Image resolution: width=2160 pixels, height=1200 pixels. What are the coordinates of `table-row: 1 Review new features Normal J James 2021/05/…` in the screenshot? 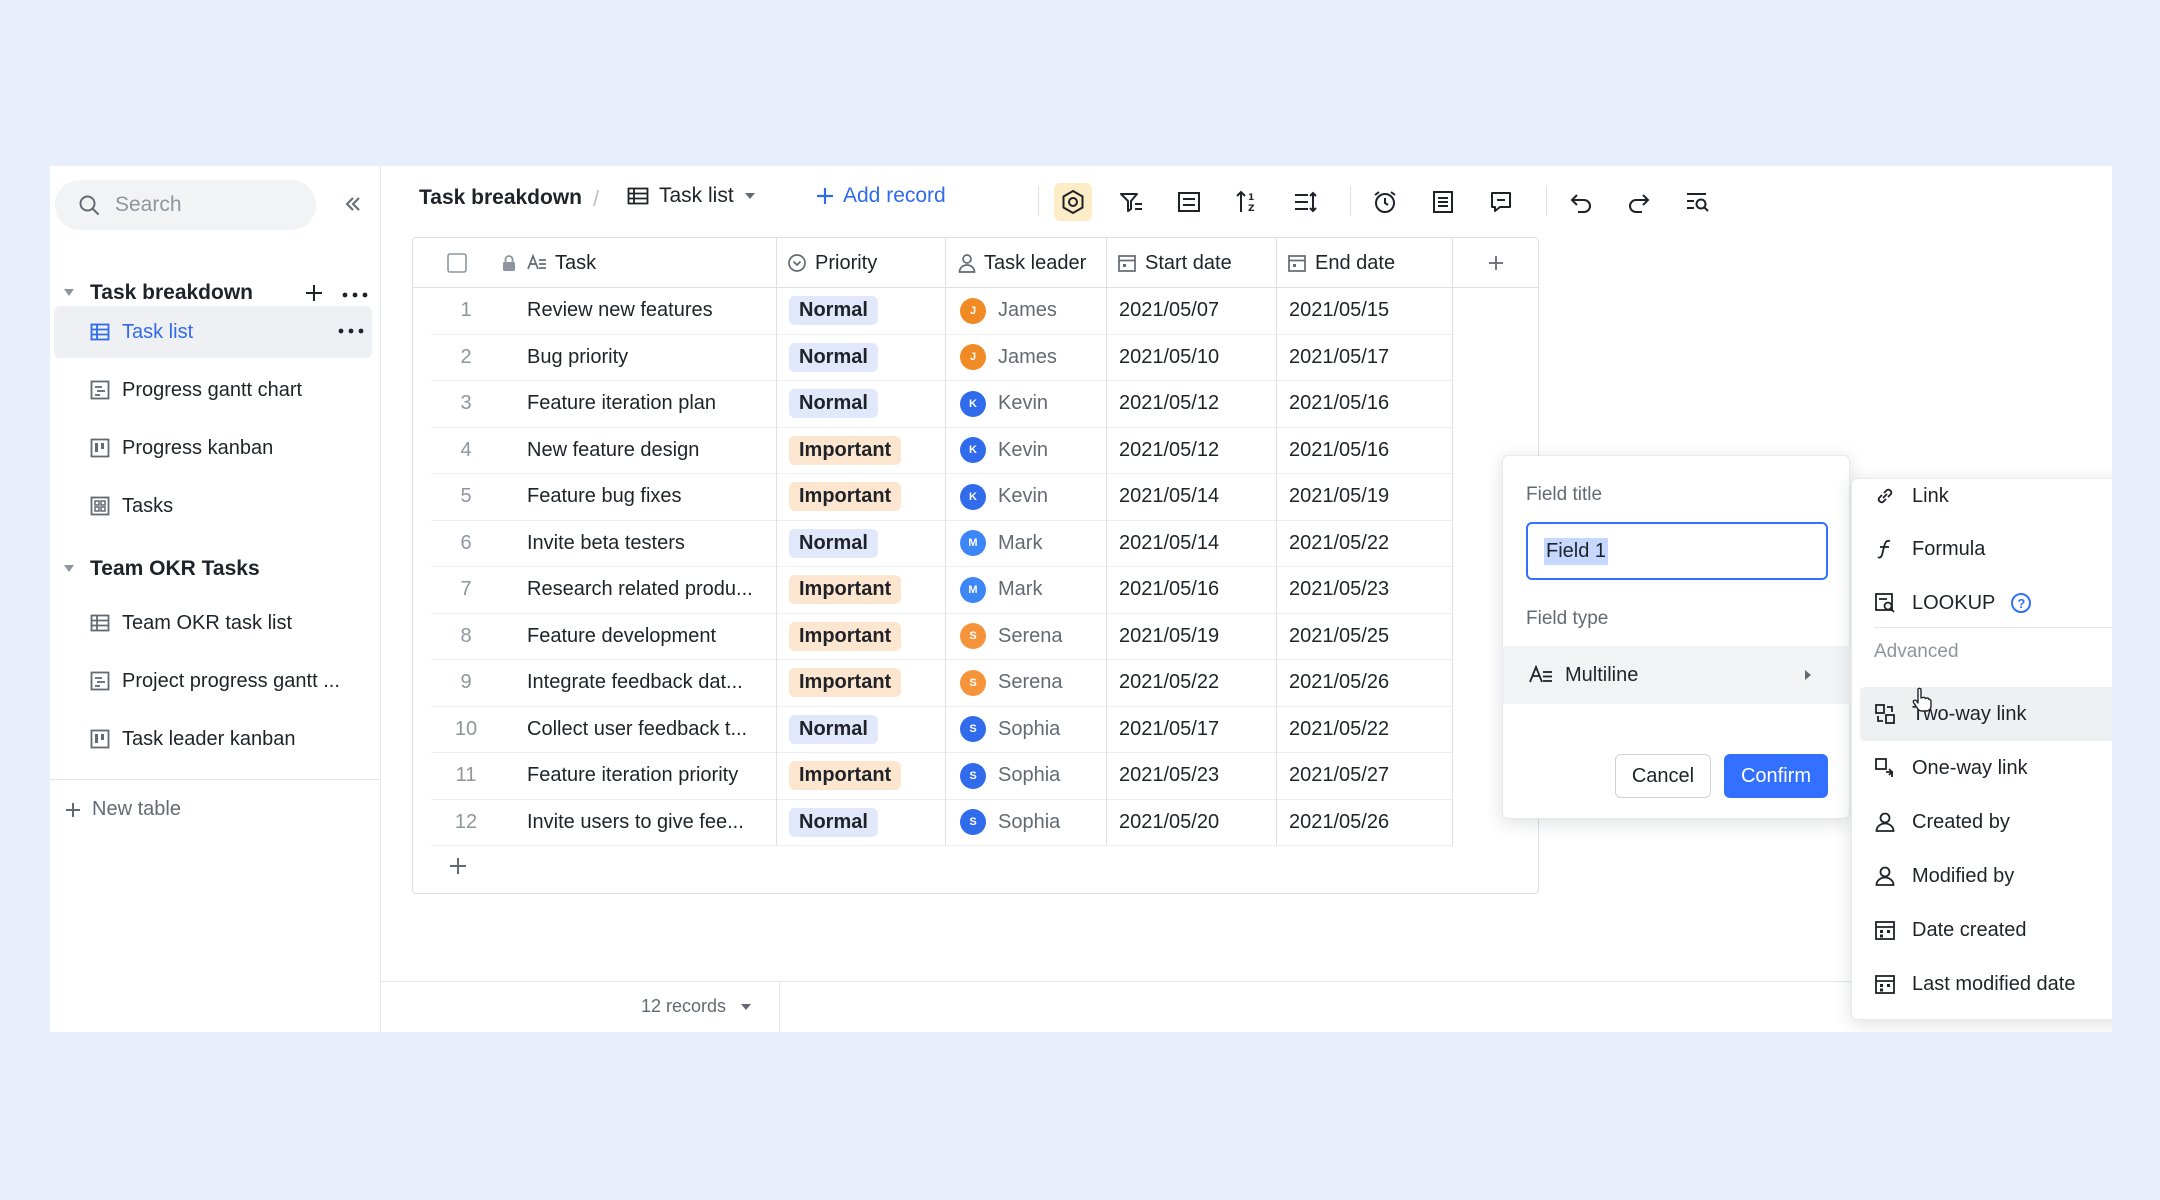 It's located at (933, 311).